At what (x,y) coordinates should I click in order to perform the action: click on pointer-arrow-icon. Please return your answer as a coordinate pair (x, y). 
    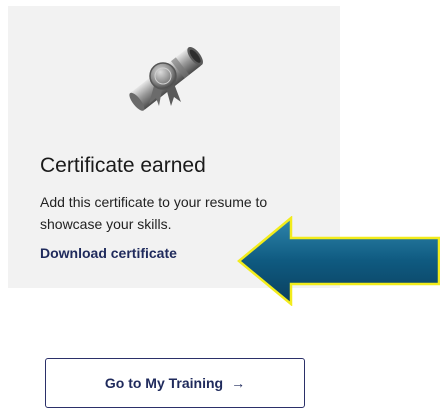
    Looking at the image, I should click on (338, 261).